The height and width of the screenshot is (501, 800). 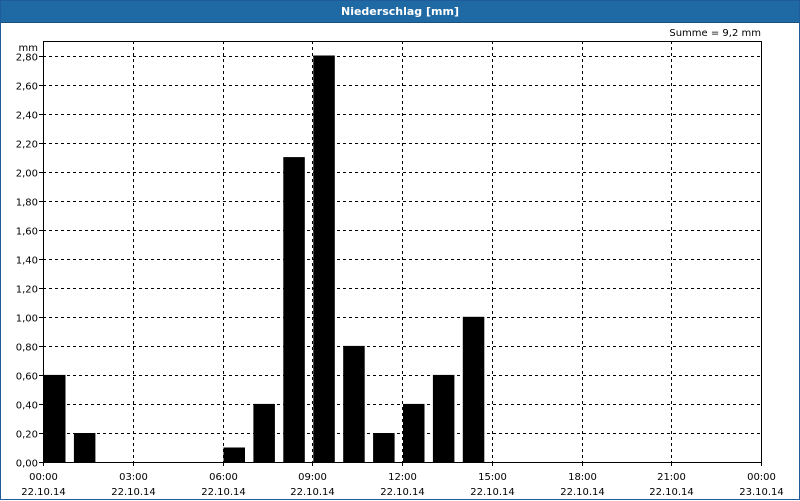 What do you see at coordinates (28, 48) in the screenshot?
I see `y-axis-label: mm` at bounding box center [28, 48].